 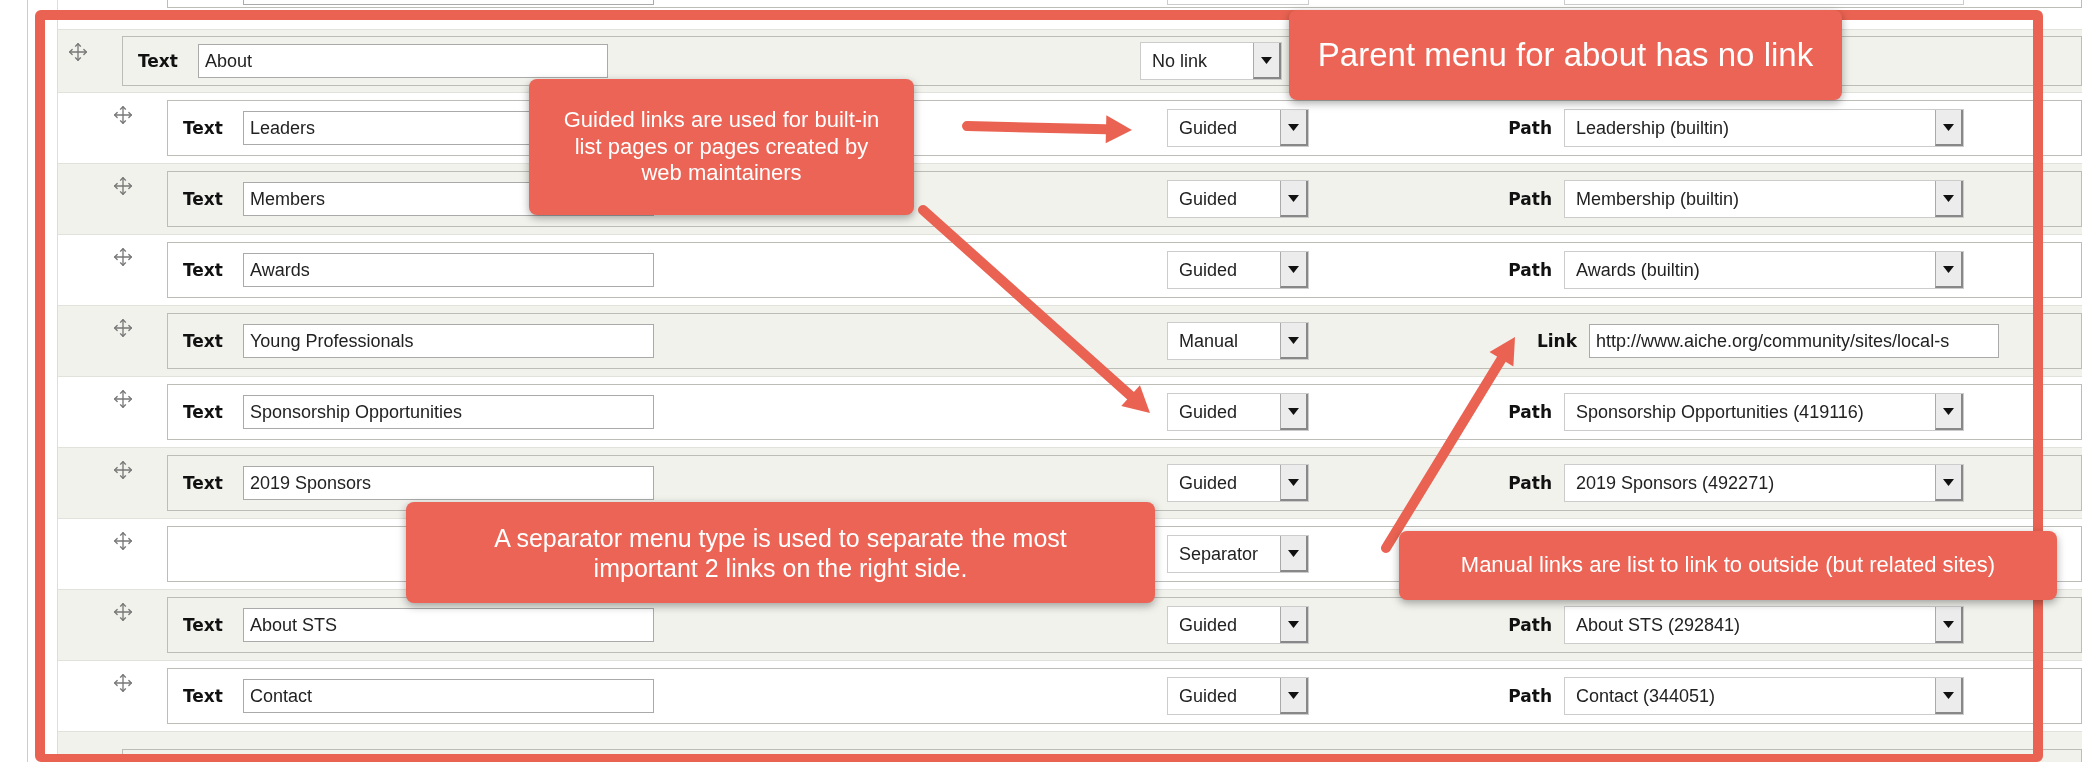 What do you see at coordinates (1211, 61) in the screenshot?
I see `dropdown-select: No link` at bounding box center [1211, 61].